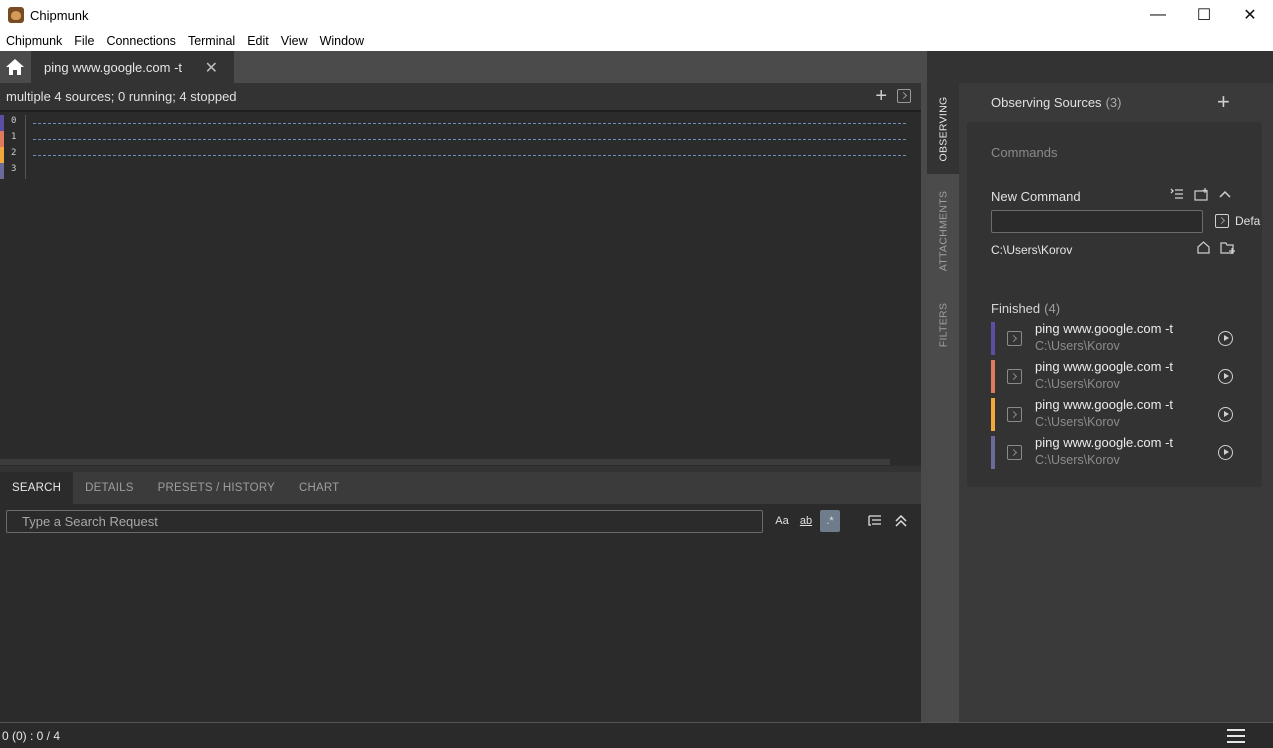  Describe the element at coordinates (113, 67) in the screenshot. I see `tab-label: ping www.google.com -t` at that location.